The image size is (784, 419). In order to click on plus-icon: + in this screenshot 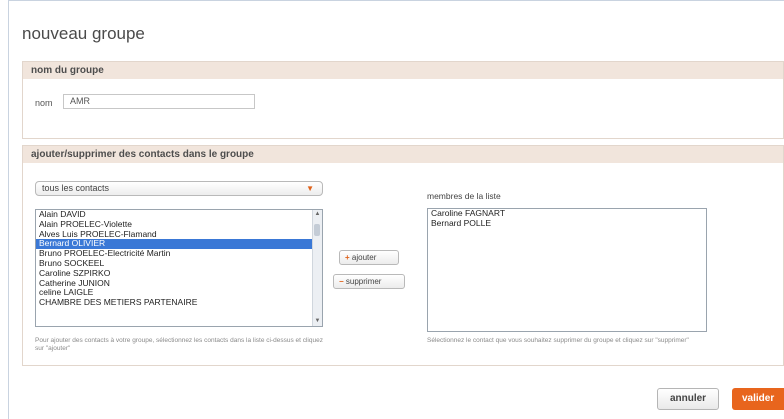, I will do `click(347, 257)`.